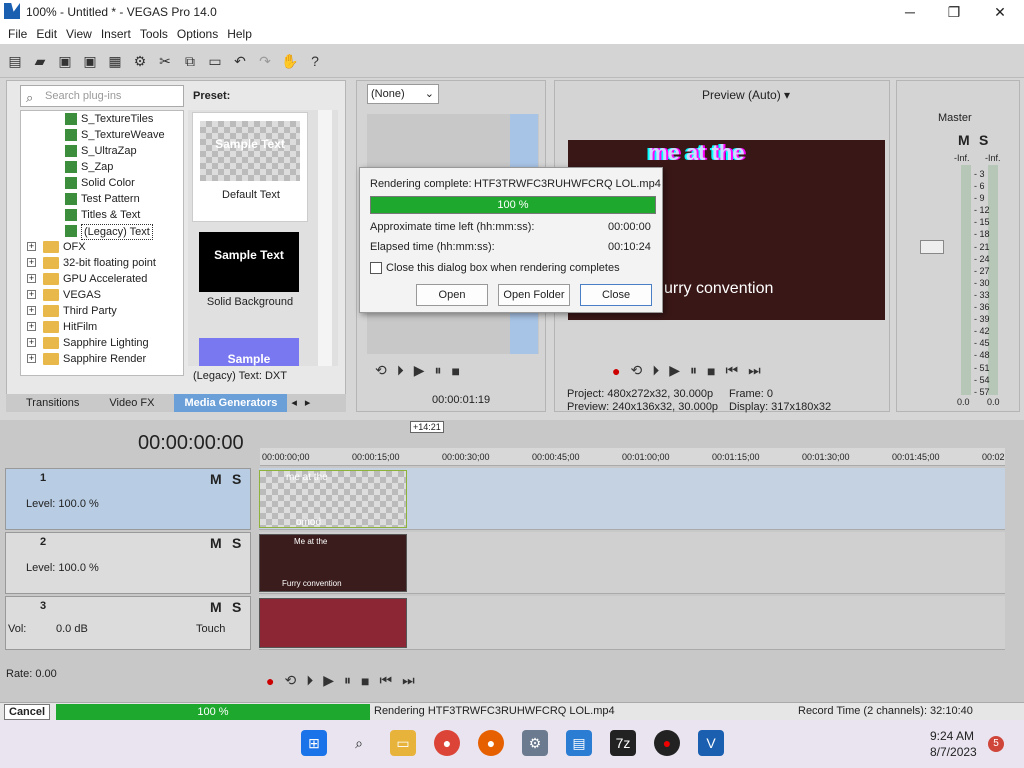 The height and width of the screenshot is (768, 1024). I want to click on plugin-tree-item: + VEGAS, so click(102, 295).